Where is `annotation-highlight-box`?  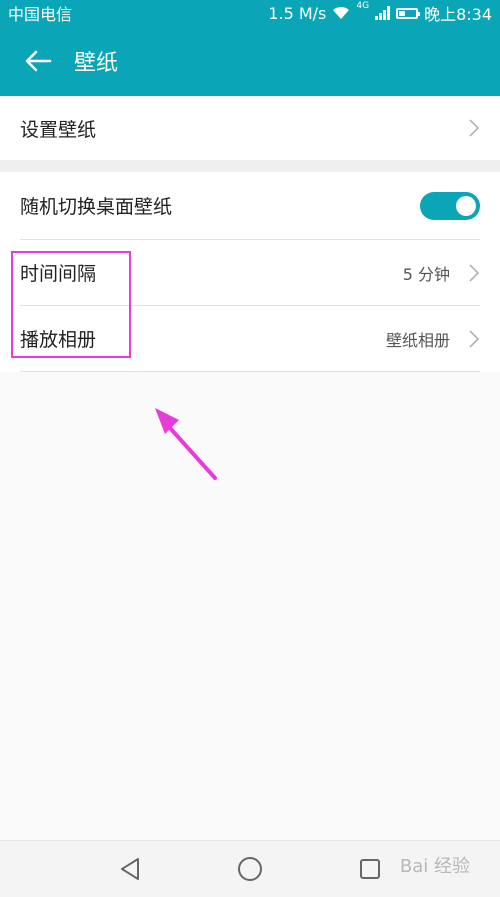
annotation-highlight-box is located at coordinates (71, 304).